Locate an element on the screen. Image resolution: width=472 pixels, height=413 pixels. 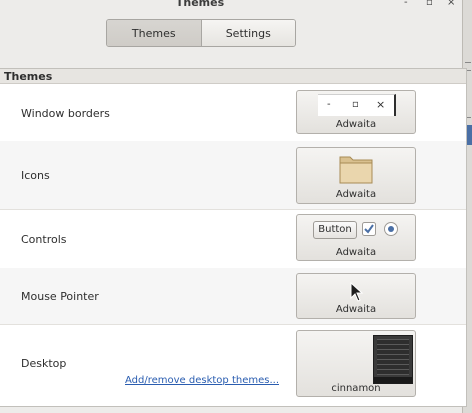
window-borders-theme-name: Adwaita is located at coordinates (356, 124).